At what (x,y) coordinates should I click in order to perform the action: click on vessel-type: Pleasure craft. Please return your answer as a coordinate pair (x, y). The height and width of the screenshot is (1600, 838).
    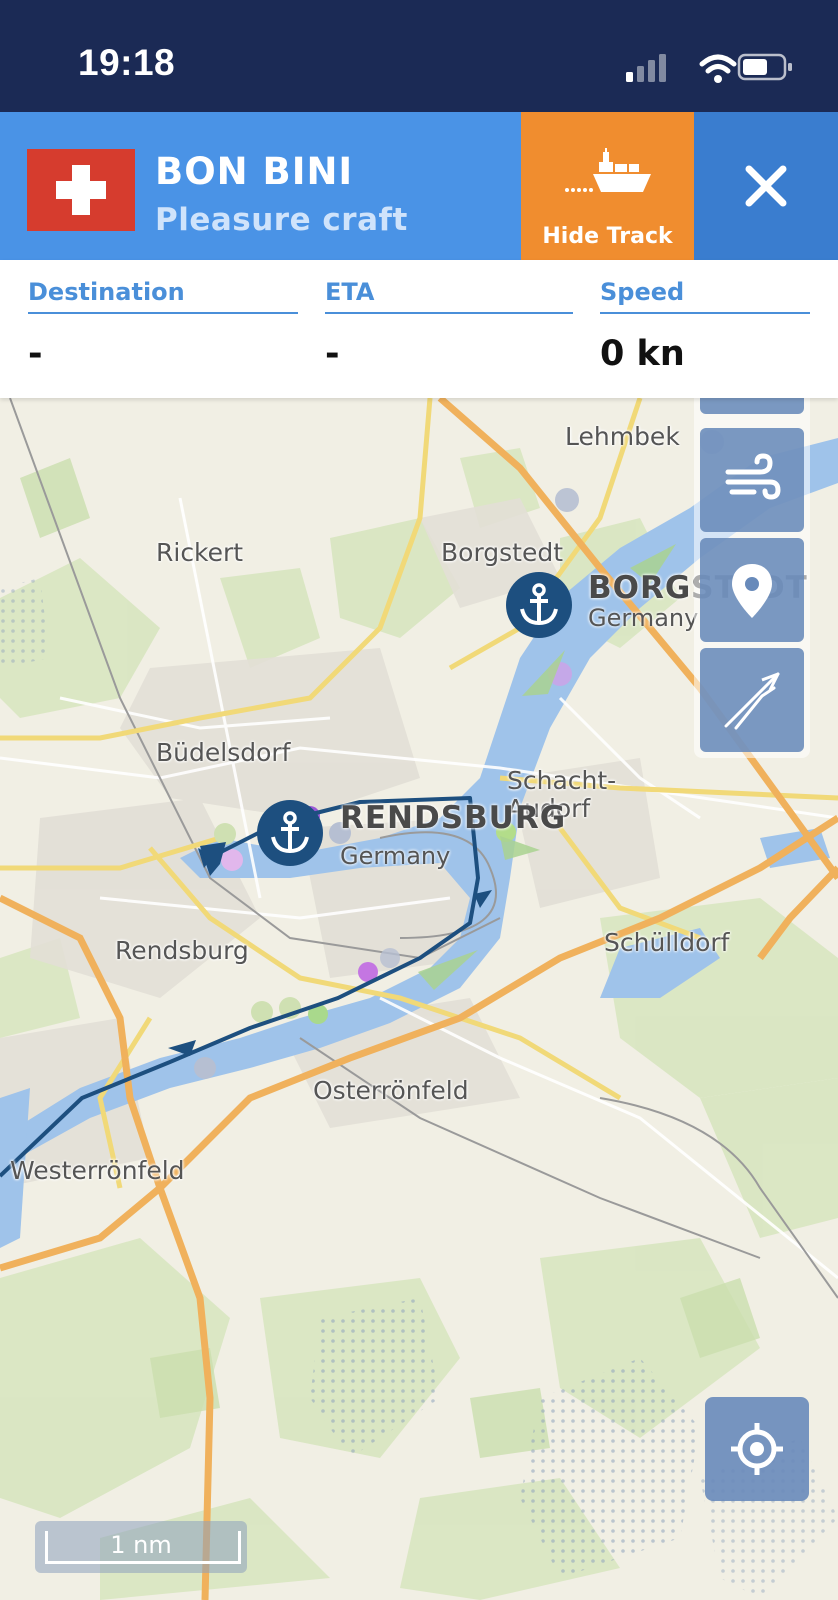
    Looking at the image, I should click on (281, 220).